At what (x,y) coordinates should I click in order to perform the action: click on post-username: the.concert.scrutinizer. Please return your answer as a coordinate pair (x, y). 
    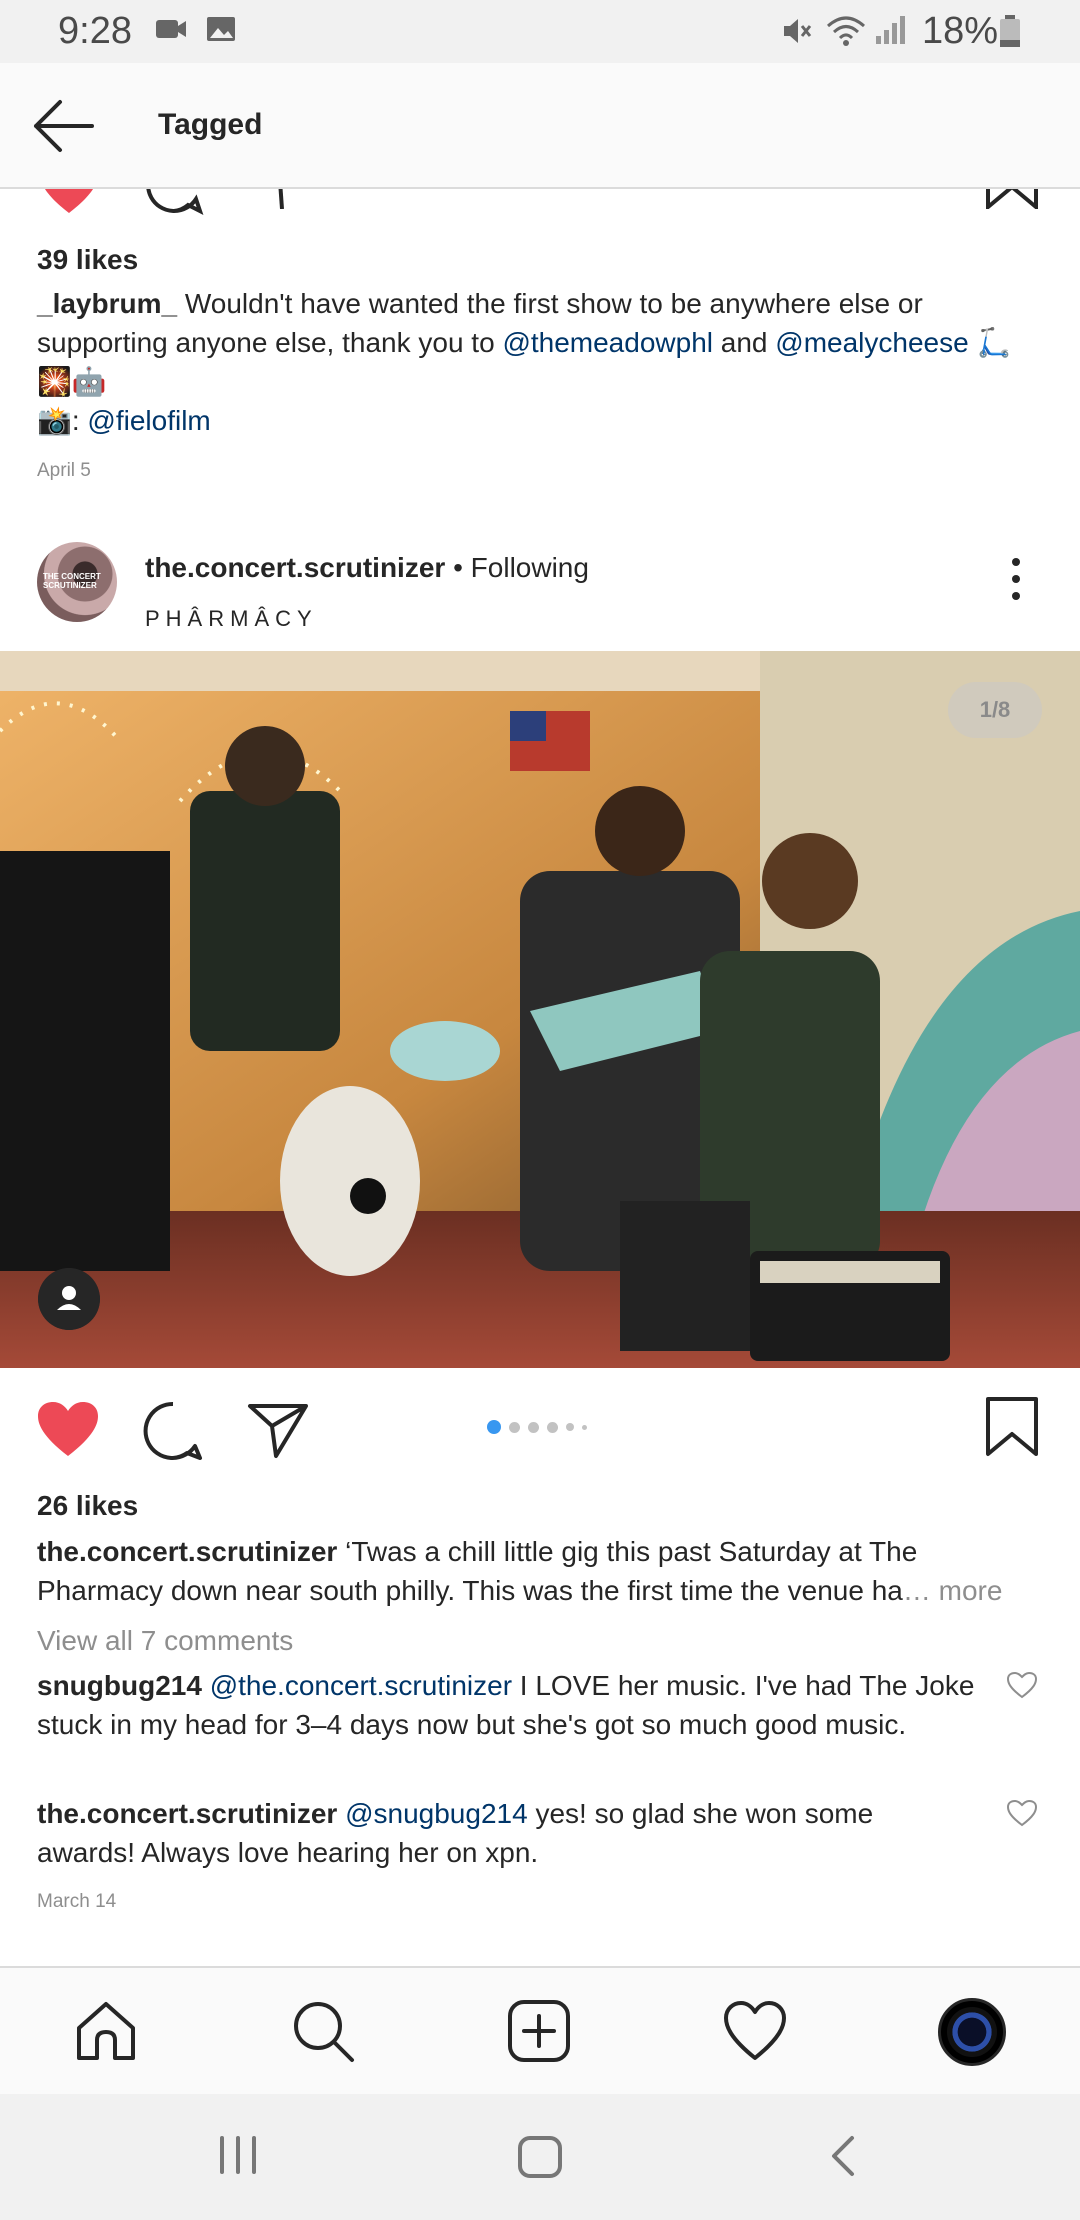
    Looking at the image, I should click on (295, 567).